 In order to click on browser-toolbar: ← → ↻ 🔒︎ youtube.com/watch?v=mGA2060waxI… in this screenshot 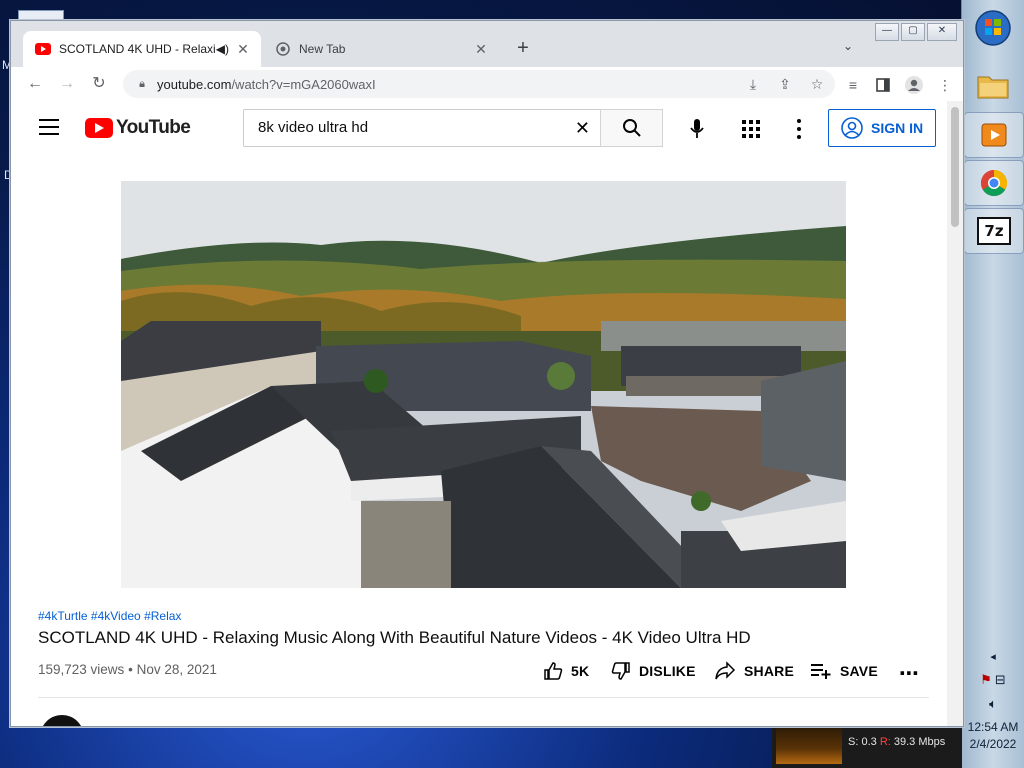, I will do `click(487, 84)`.